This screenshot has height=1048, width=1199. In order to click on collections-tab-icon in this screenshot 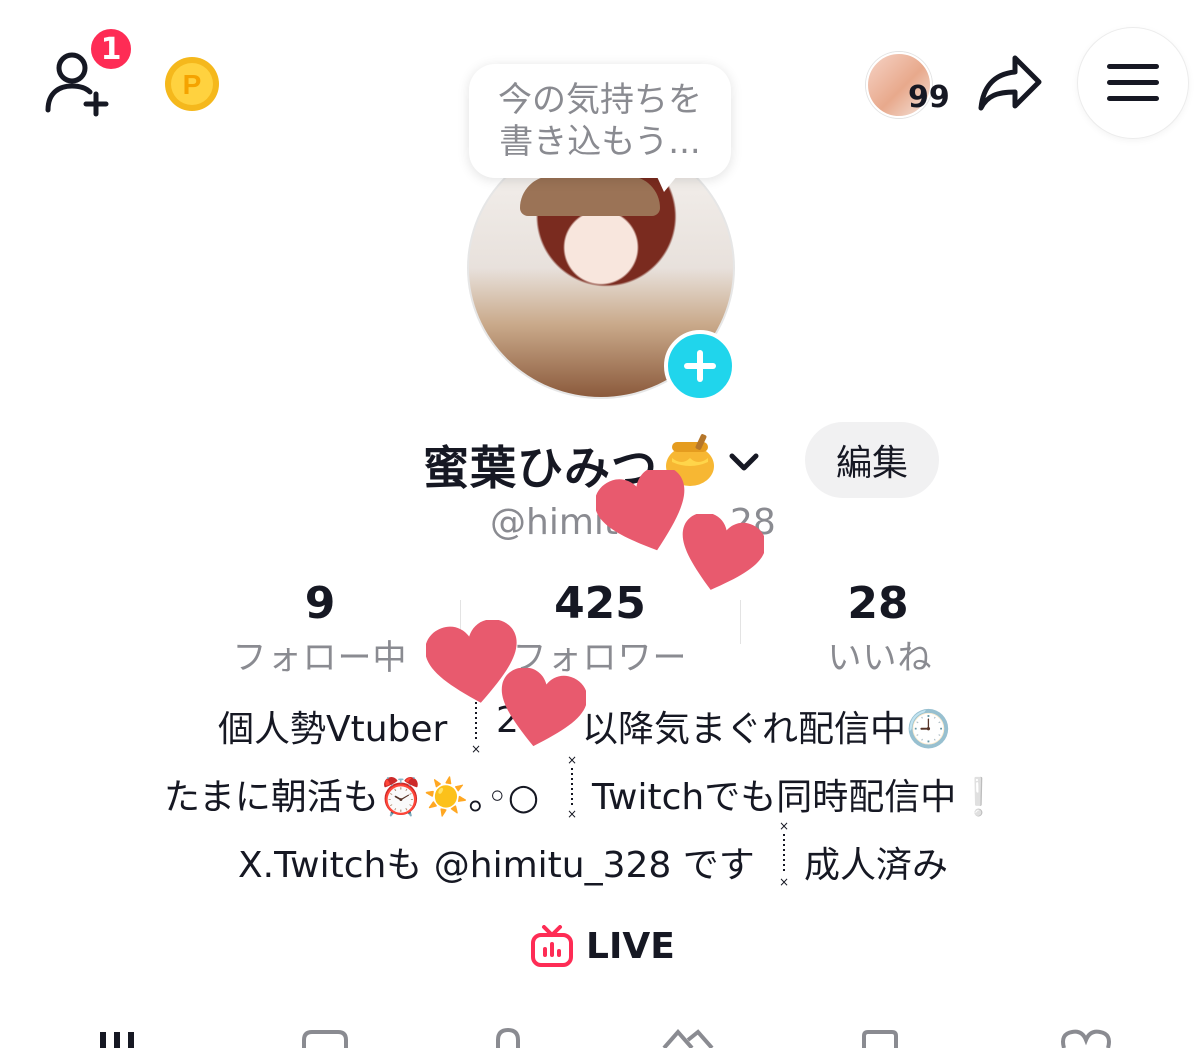, I will do `click(688, 1038)`.